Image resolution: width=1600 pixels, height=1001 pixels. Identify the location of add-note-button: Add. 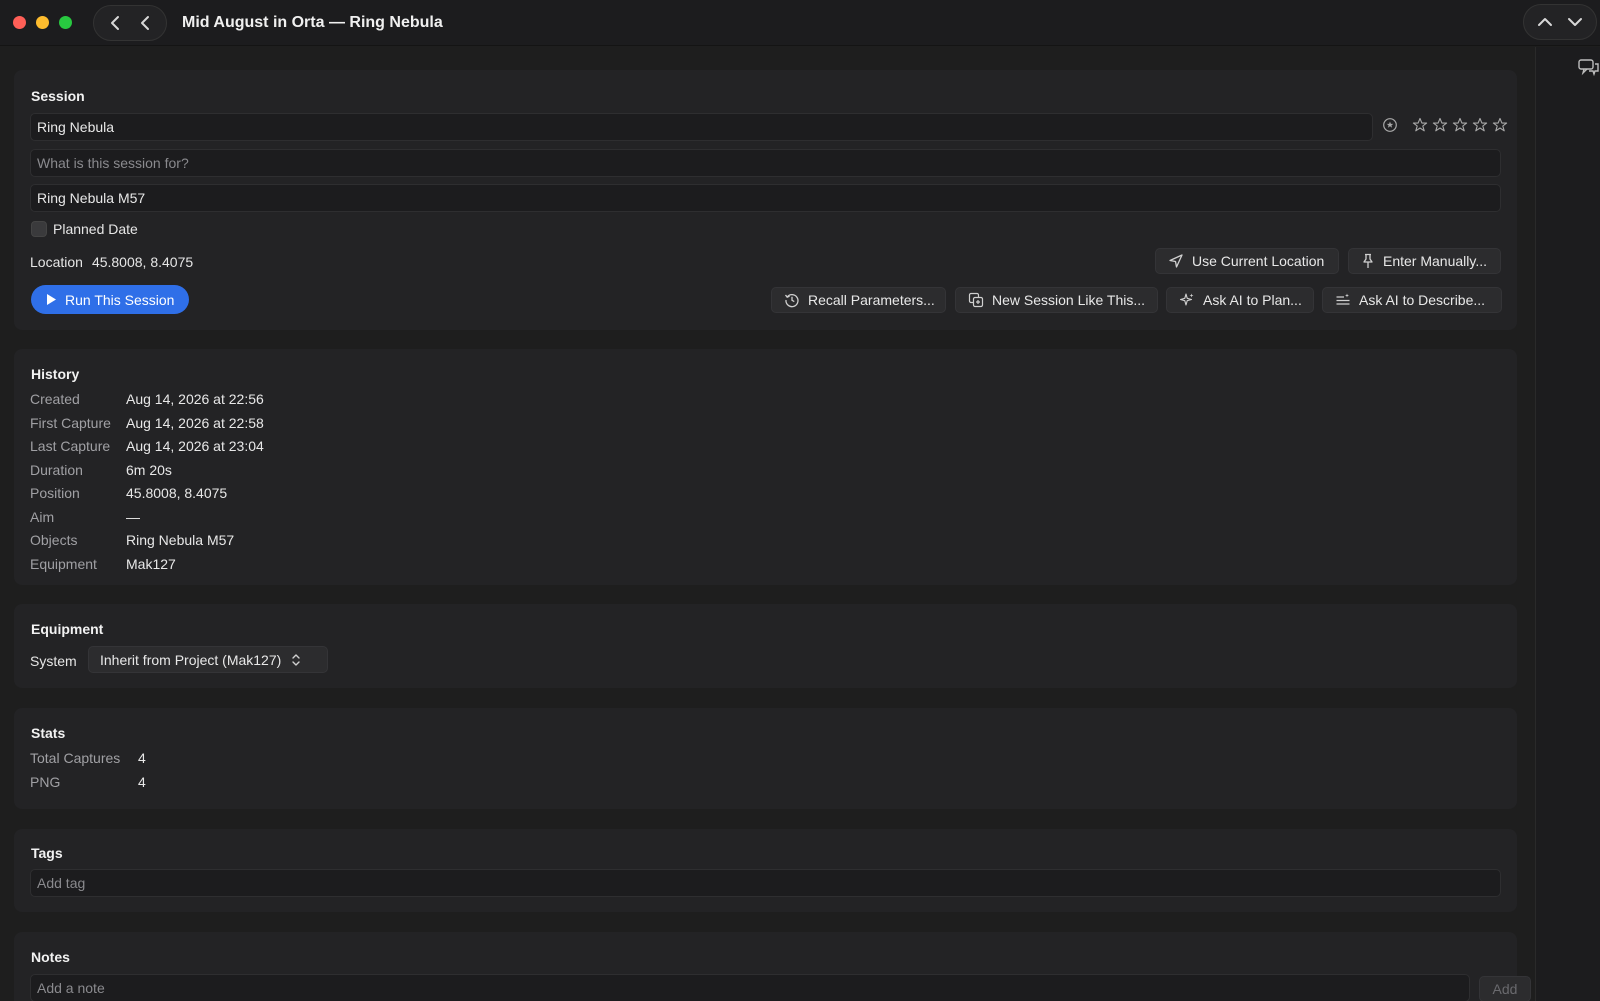
(1505, 988).